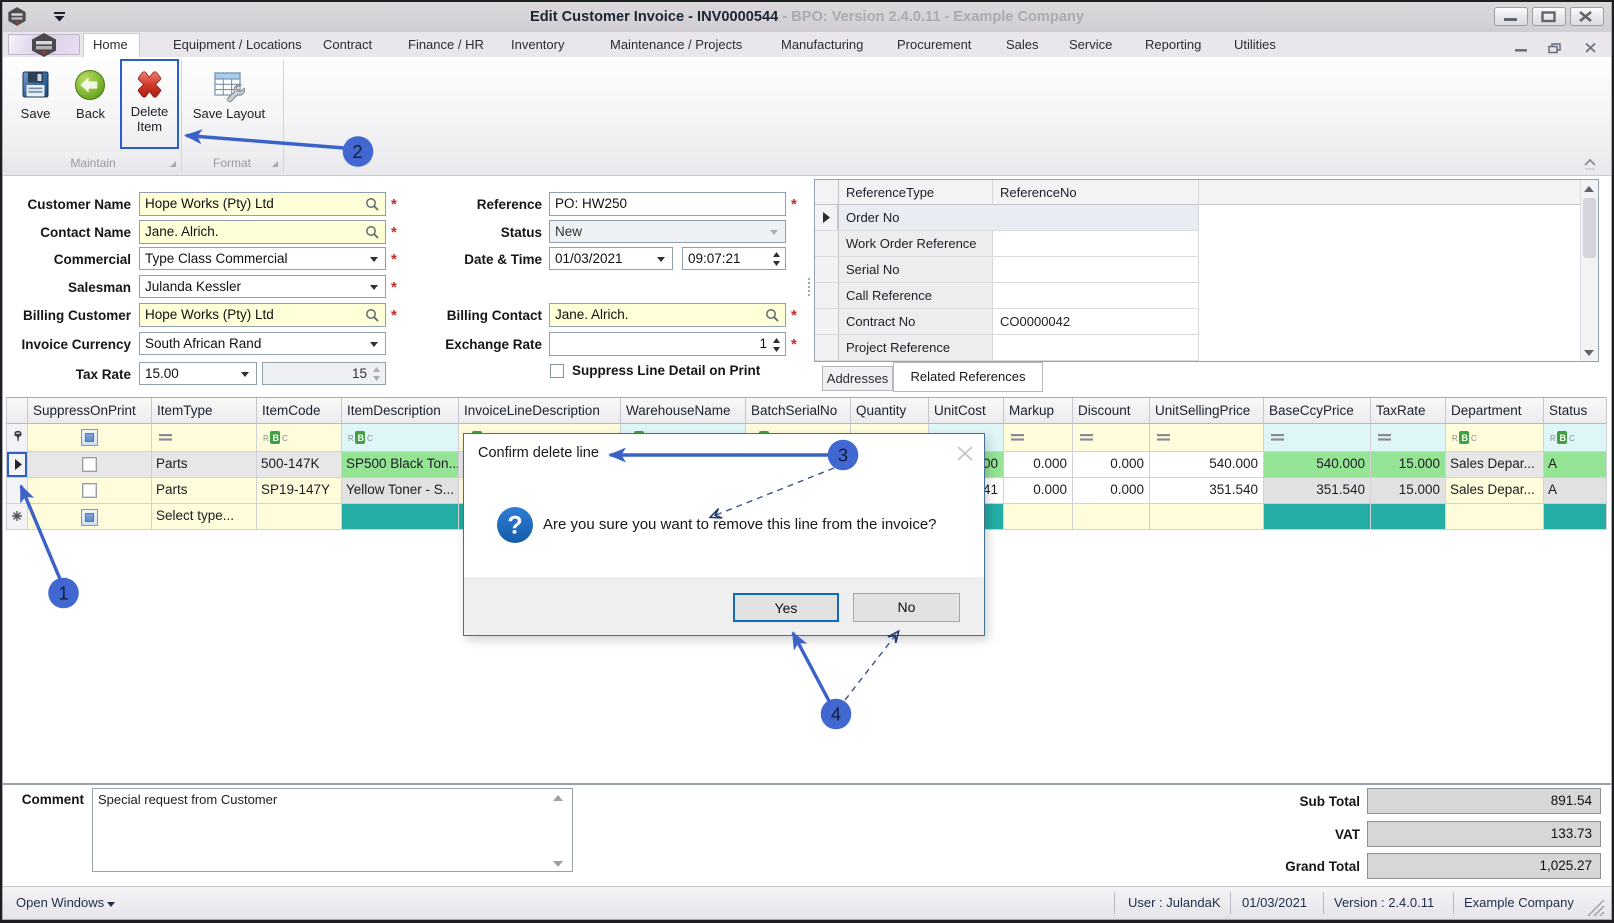  Describe the element at coordinates (63, 594) in the screenshot. I see `svg-text: 1` at that location.